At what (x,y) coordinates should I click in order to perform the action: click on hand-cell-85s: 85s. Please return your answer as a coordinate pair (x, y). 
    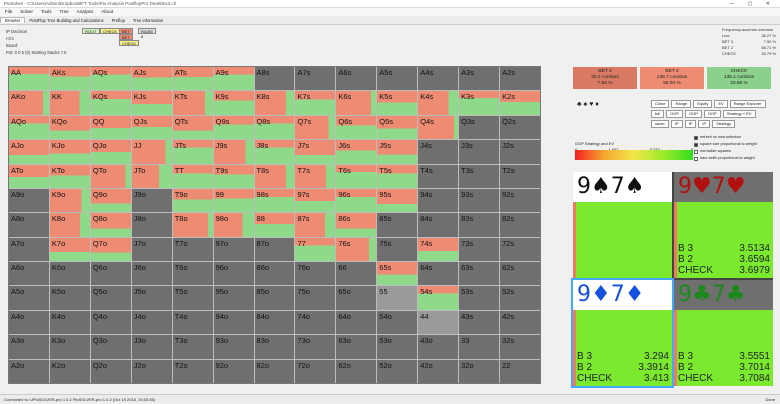
    Looking at the image, I should click on (397, 225).